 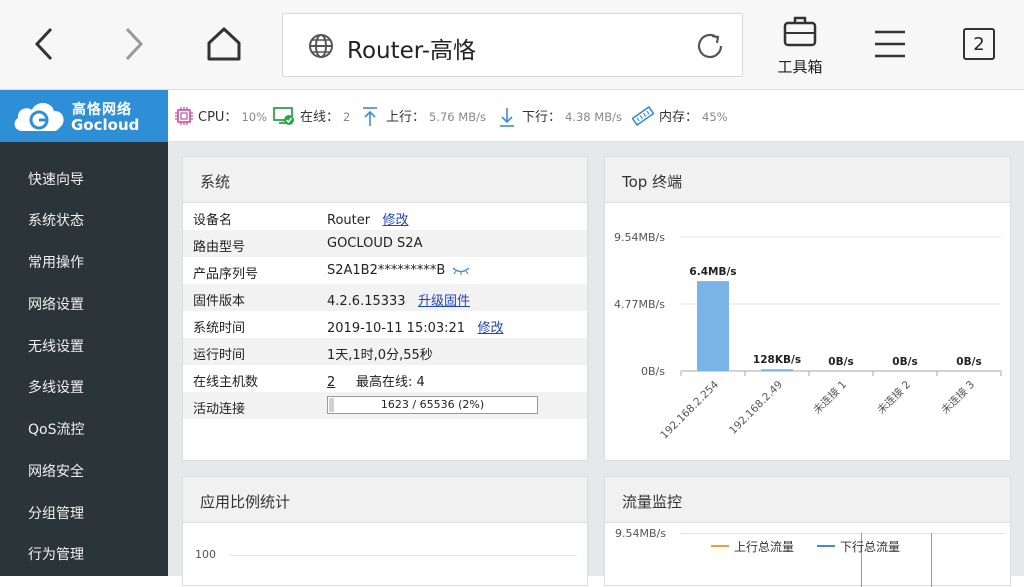 What do you see at coordinates (56, 471) in the screenshot?
I see `sidebar-item-network-security: 网络安全` at bounding box center [56, 471].